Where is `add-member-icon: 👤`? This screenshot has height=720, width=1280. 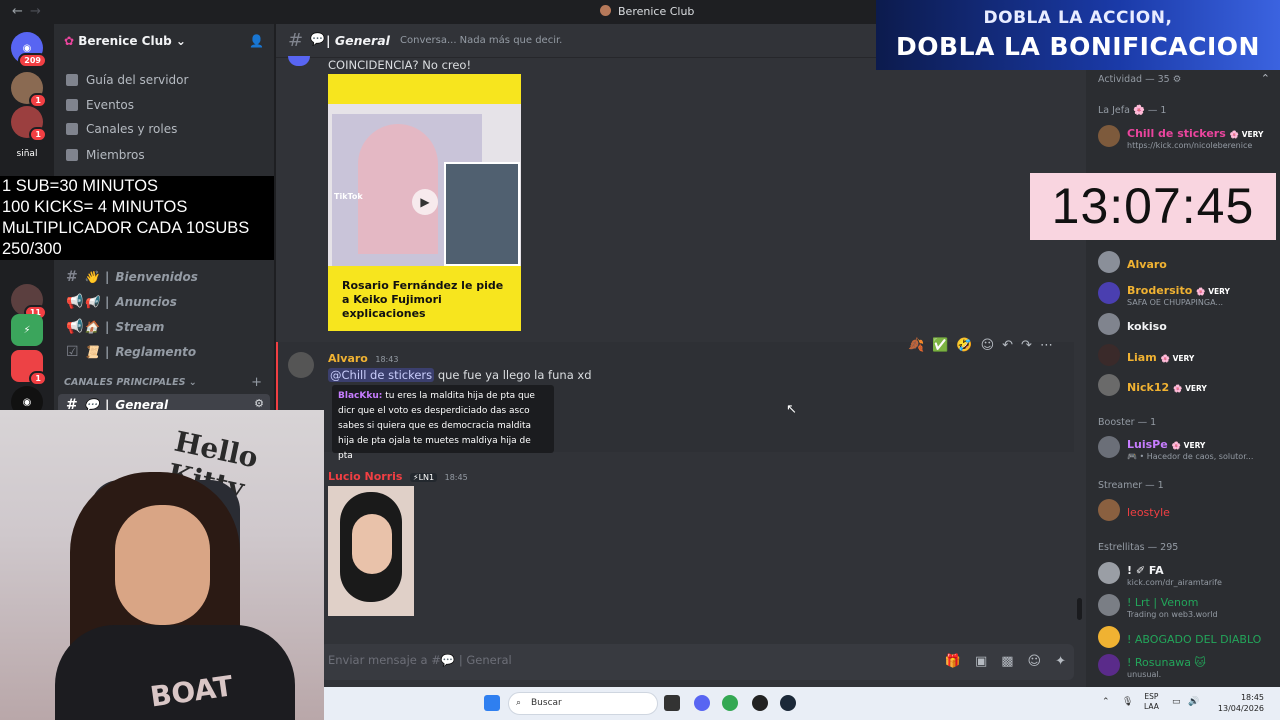
add-member-icon: 👤 is located at coordinates (256, 41).